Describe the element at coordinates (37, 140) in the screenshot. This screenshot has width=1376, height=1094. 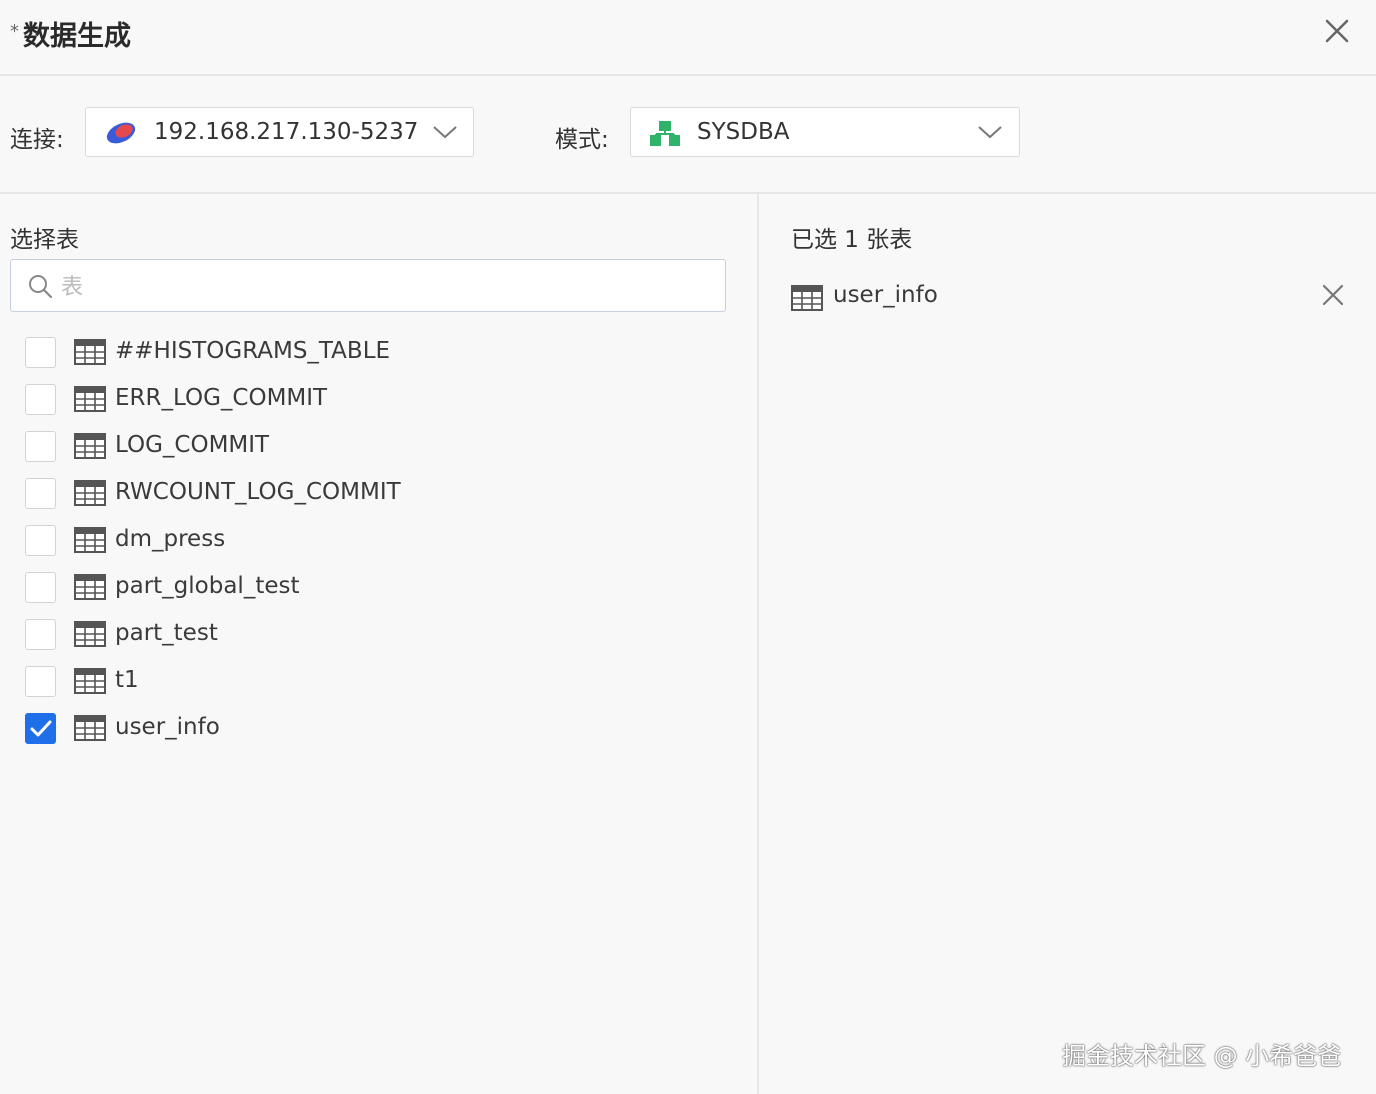
I see `connection-label: 连接:` at that location.